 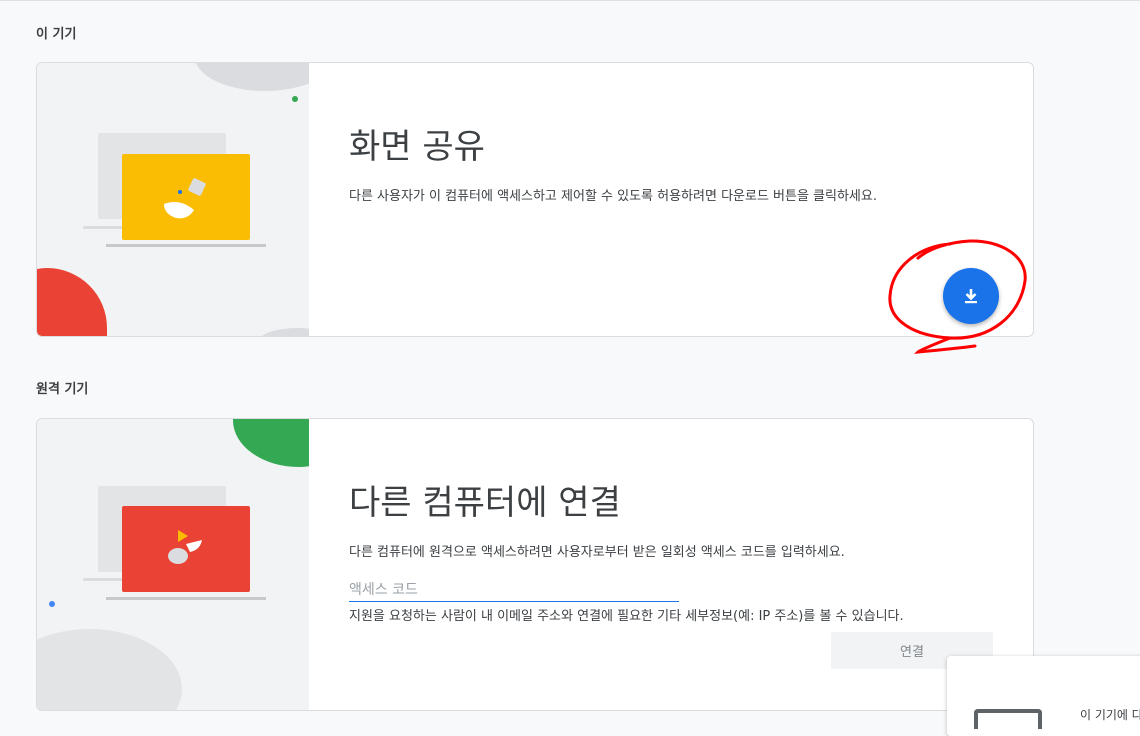 I want to click on access-code-input, so click(x=514, y=590).